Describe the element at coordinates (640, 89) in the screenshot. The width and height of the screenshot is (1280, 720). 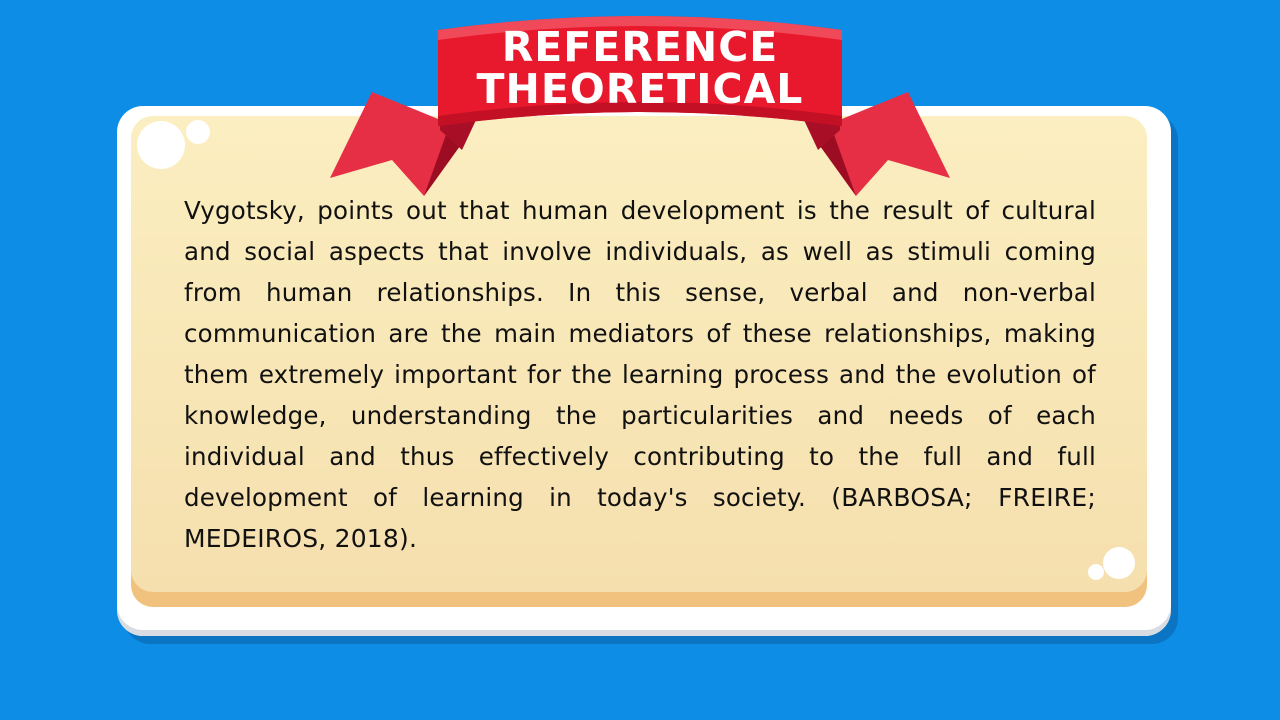
I see `banner-title-line-2: THEORETICAL` at that location.